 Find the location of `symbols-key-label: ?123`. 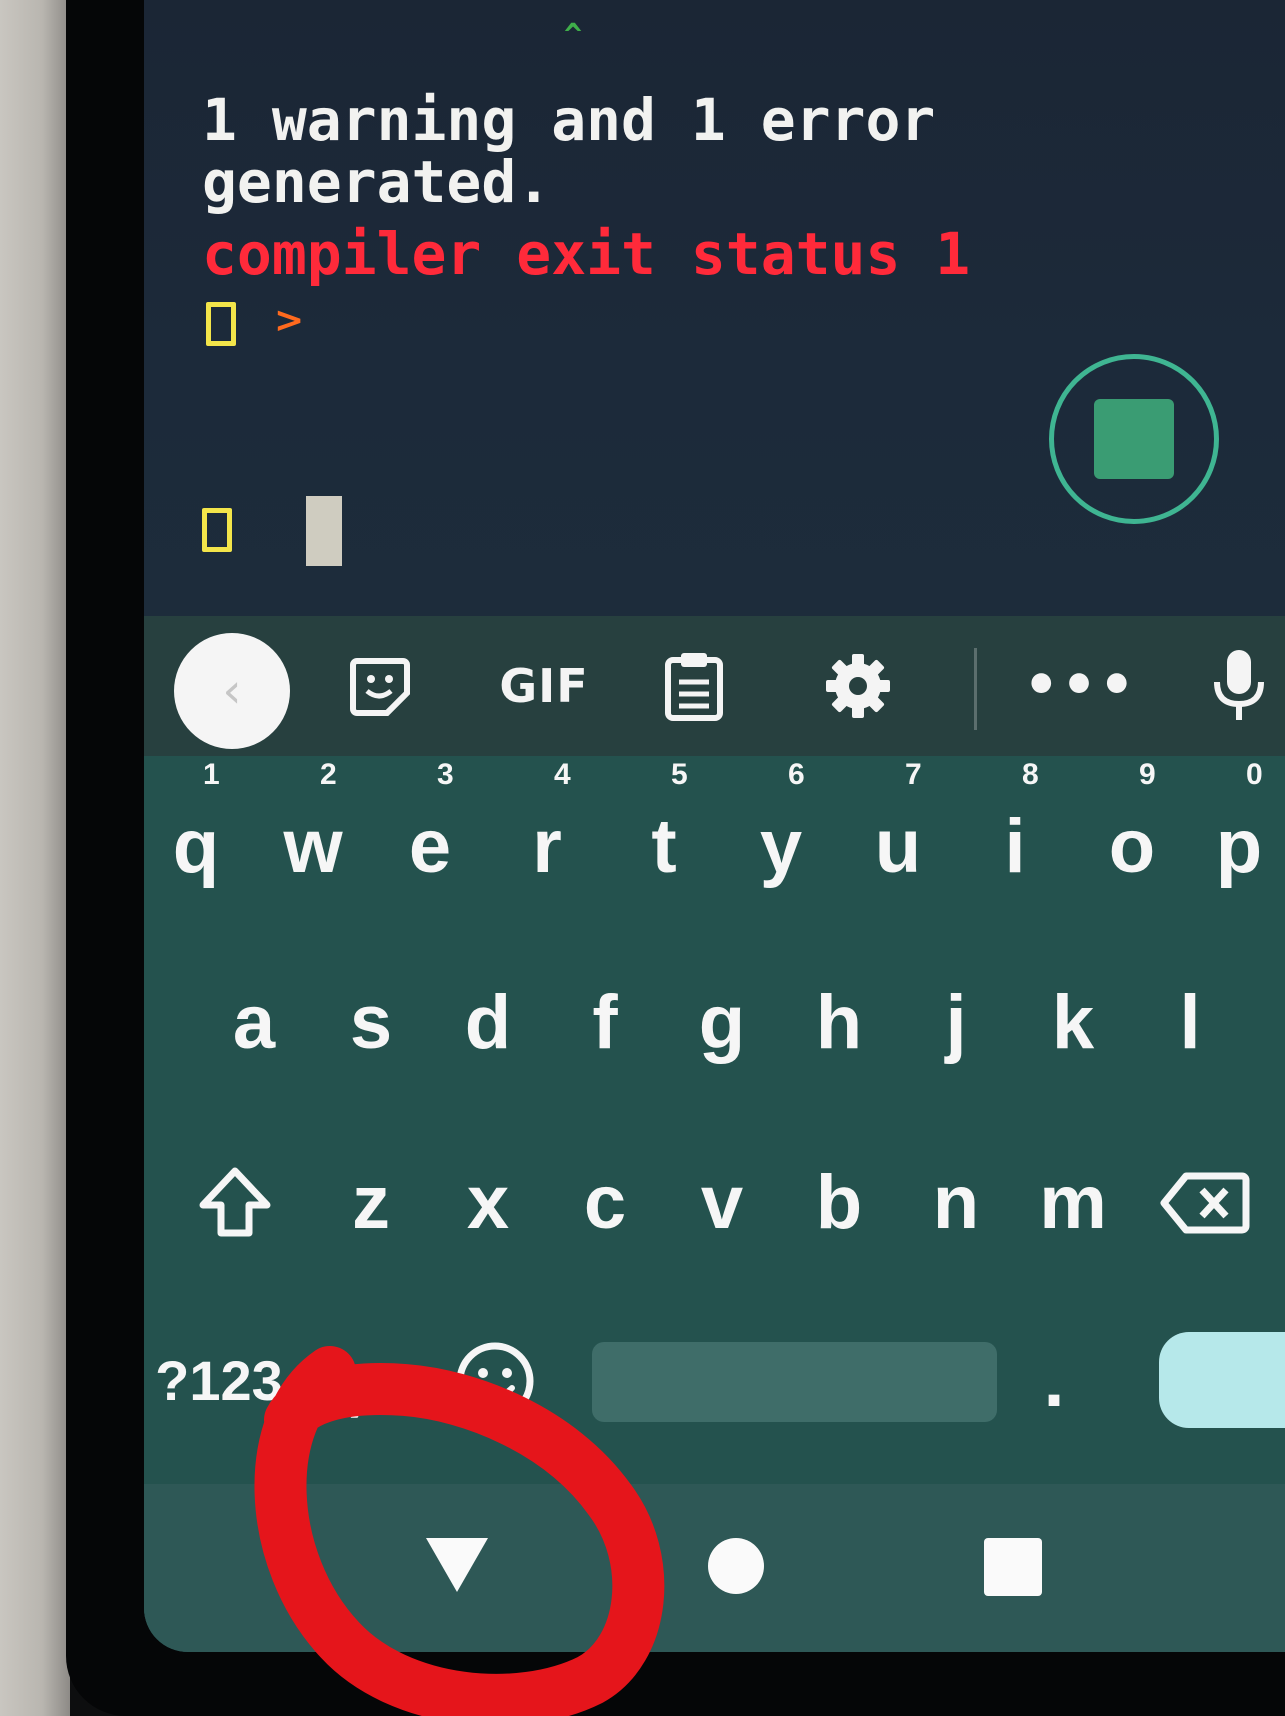

symbols-key-label: ?123 is located at coordinates (219, 1380).